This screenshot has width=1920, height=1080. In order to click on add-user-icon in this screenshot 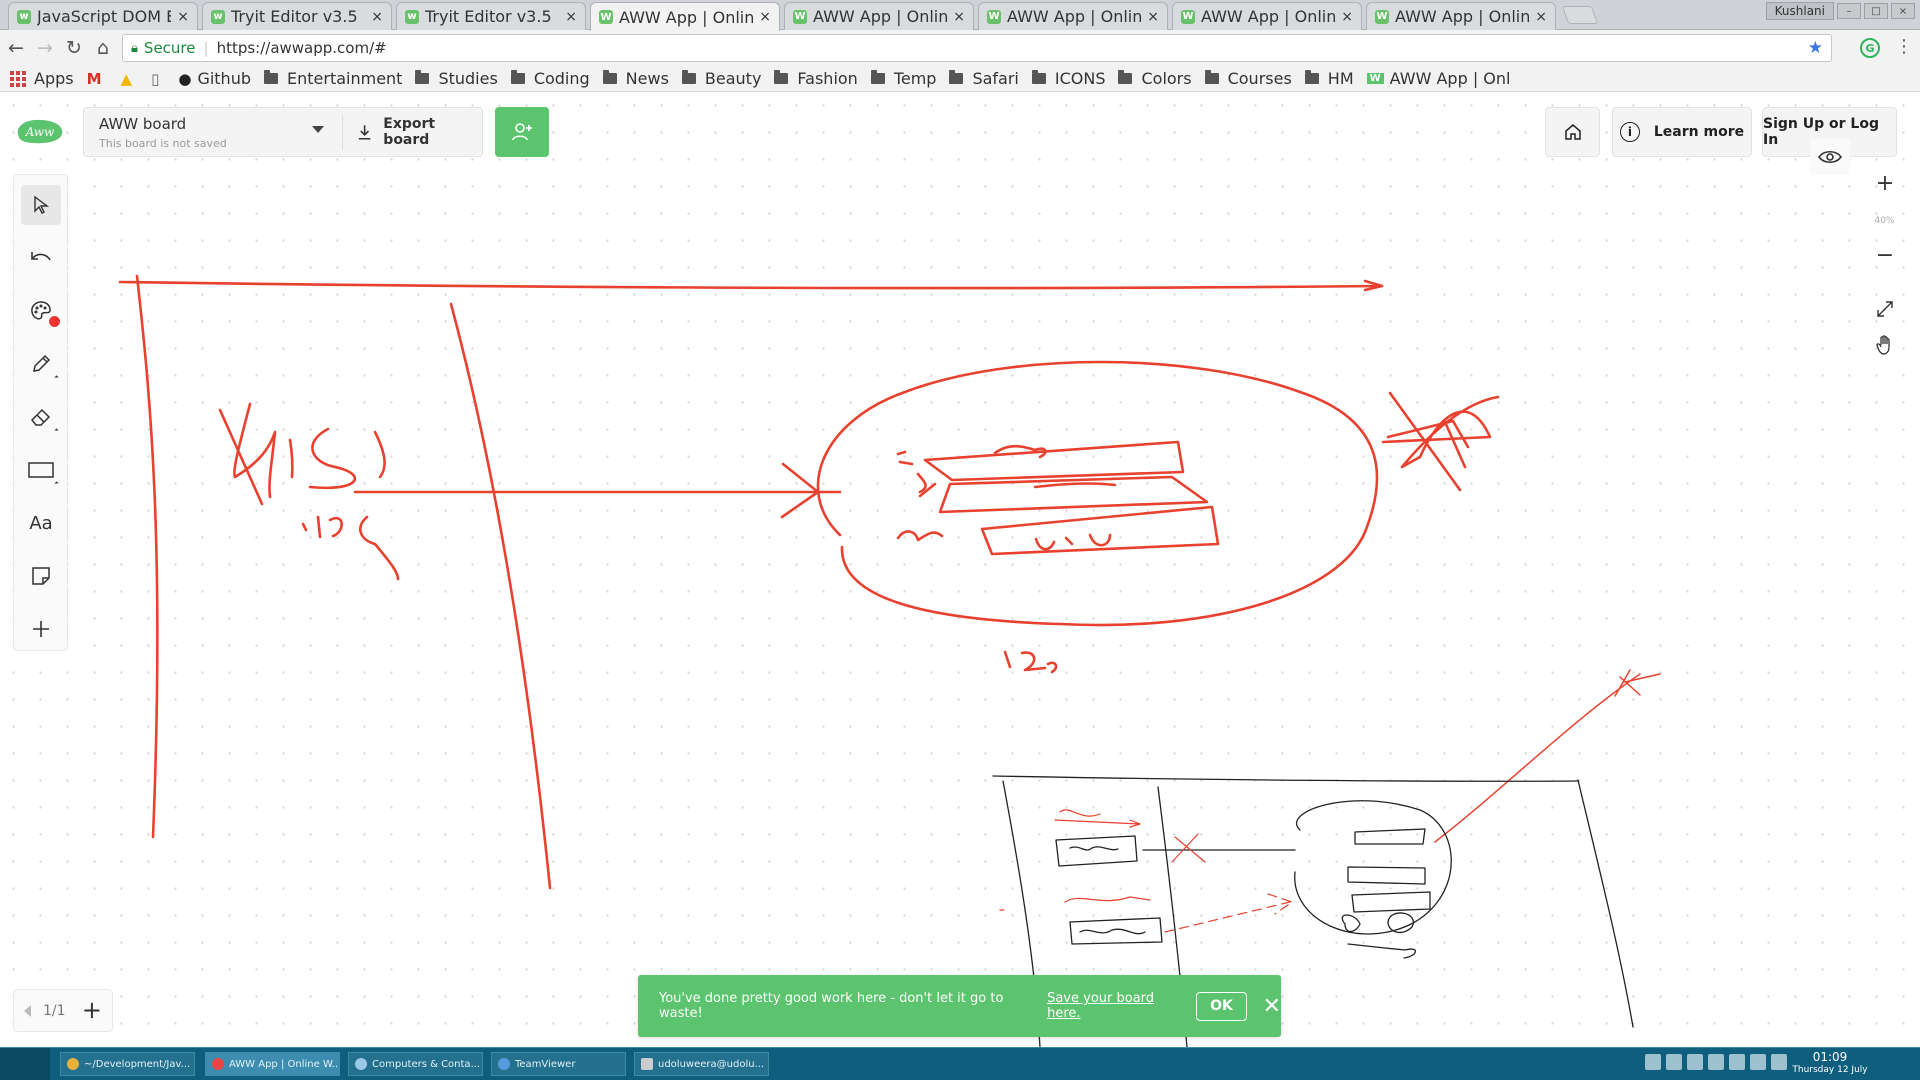, I will do `click(522, 132)`.